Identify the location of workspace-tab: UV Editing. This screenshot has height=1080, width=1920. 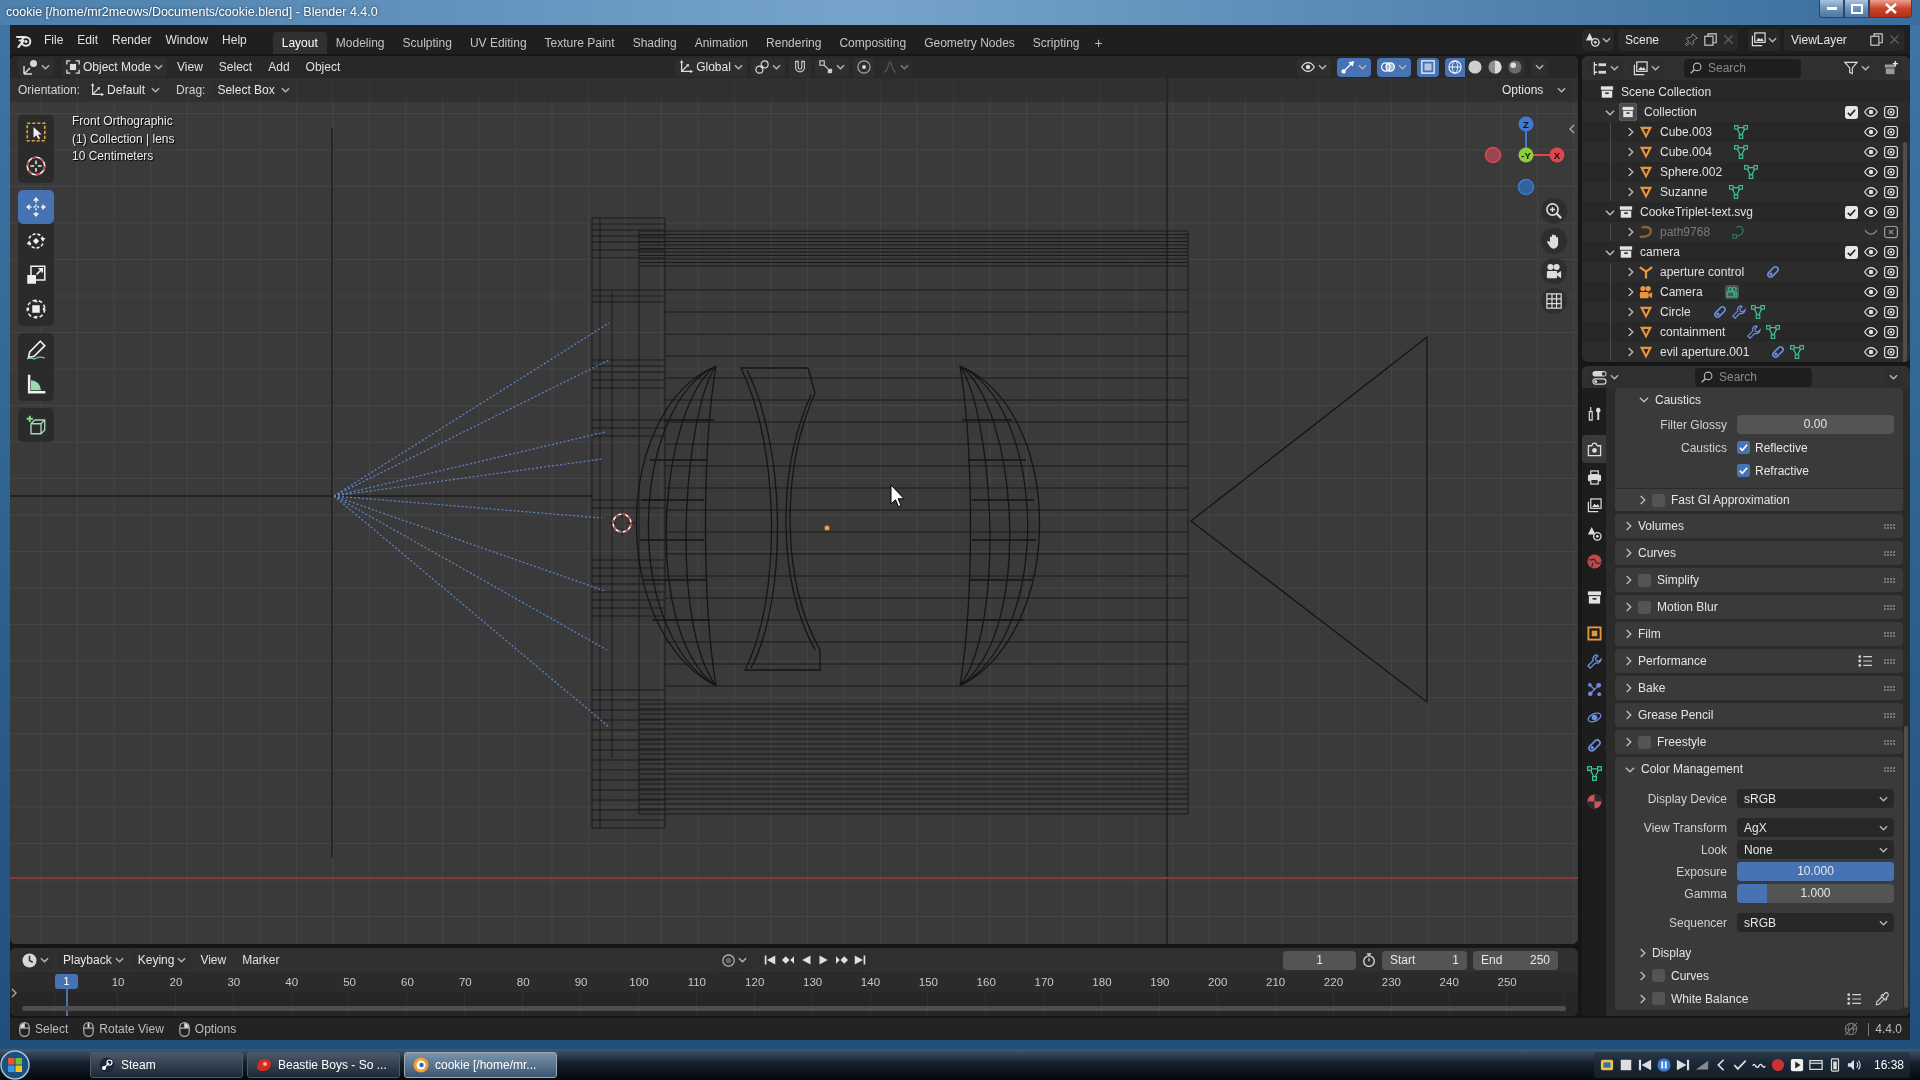
(498, 43).